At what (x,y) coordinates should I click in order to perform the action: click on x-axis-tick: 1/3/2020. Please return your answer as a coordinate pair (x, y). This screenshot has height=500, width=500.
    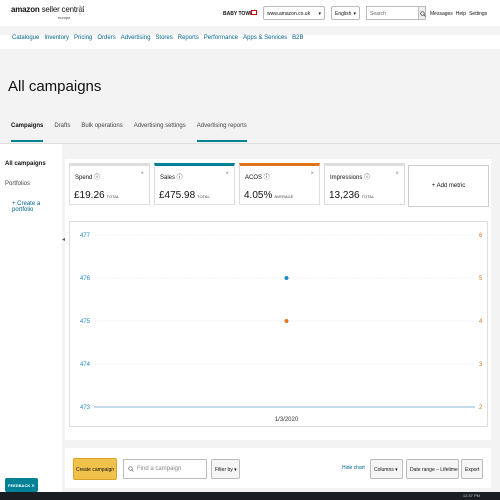
    Looking at the image, I should click on (287, 420).